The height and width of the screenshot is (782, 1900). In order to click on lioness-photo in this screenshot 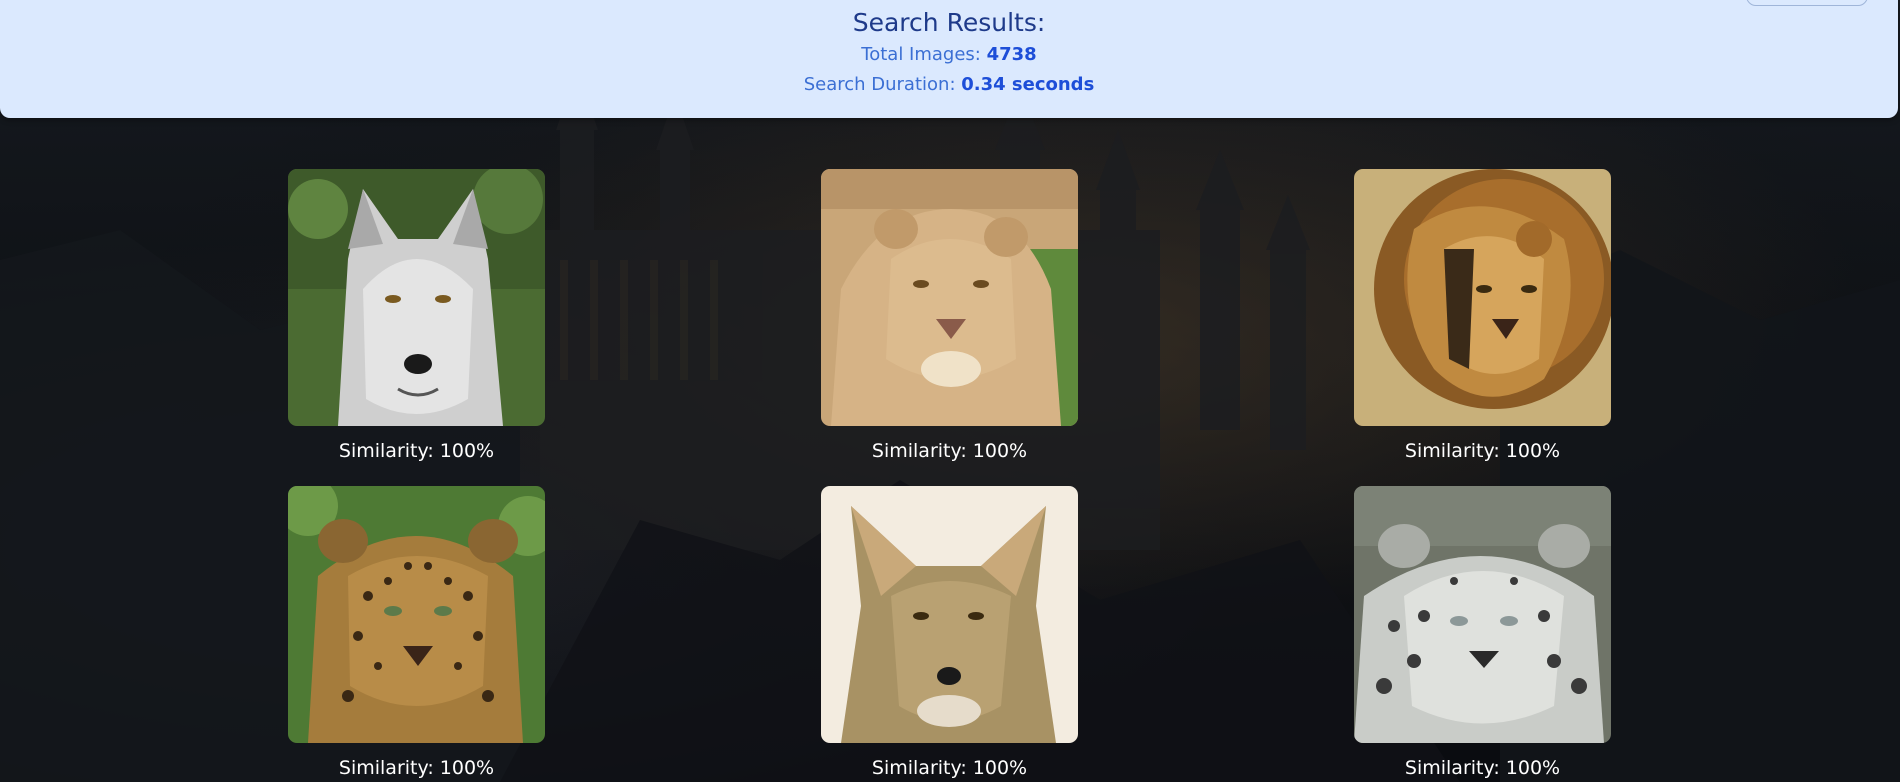, I will do `click(949, 297)`.